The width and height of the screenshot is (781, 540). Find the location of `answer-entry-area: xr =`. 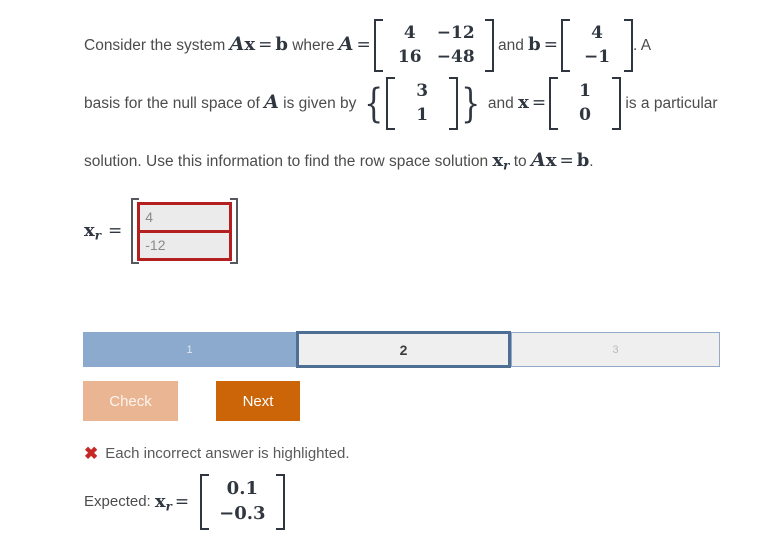

answer-entry-area: xr = is located at coordinates (161, 231).